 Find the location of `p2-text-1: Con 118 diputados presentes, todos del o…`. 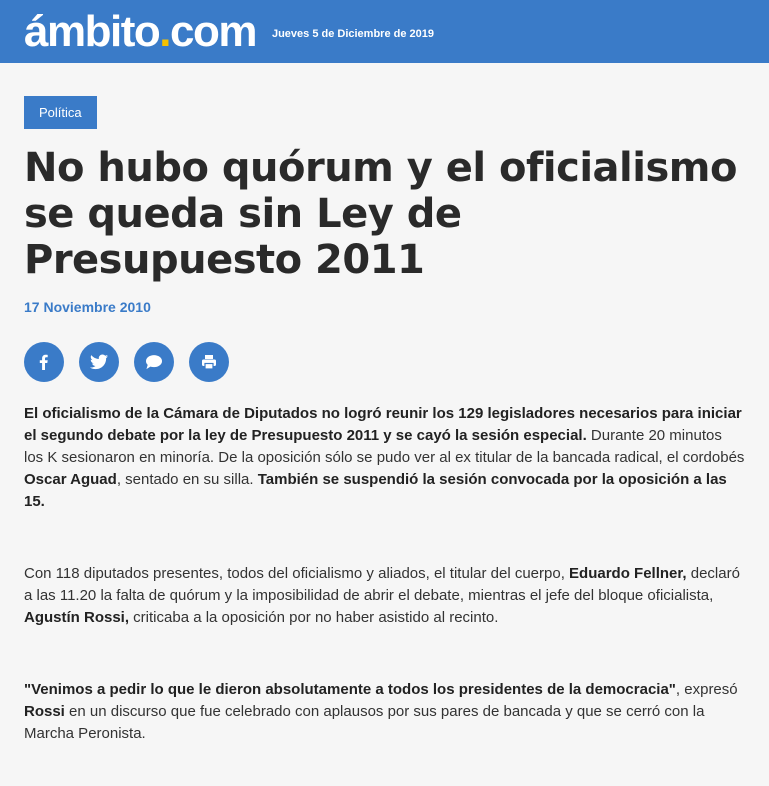

p2-text-1: Con 118 diputados presentes, todos del o… is located at coordinates (297, 573).